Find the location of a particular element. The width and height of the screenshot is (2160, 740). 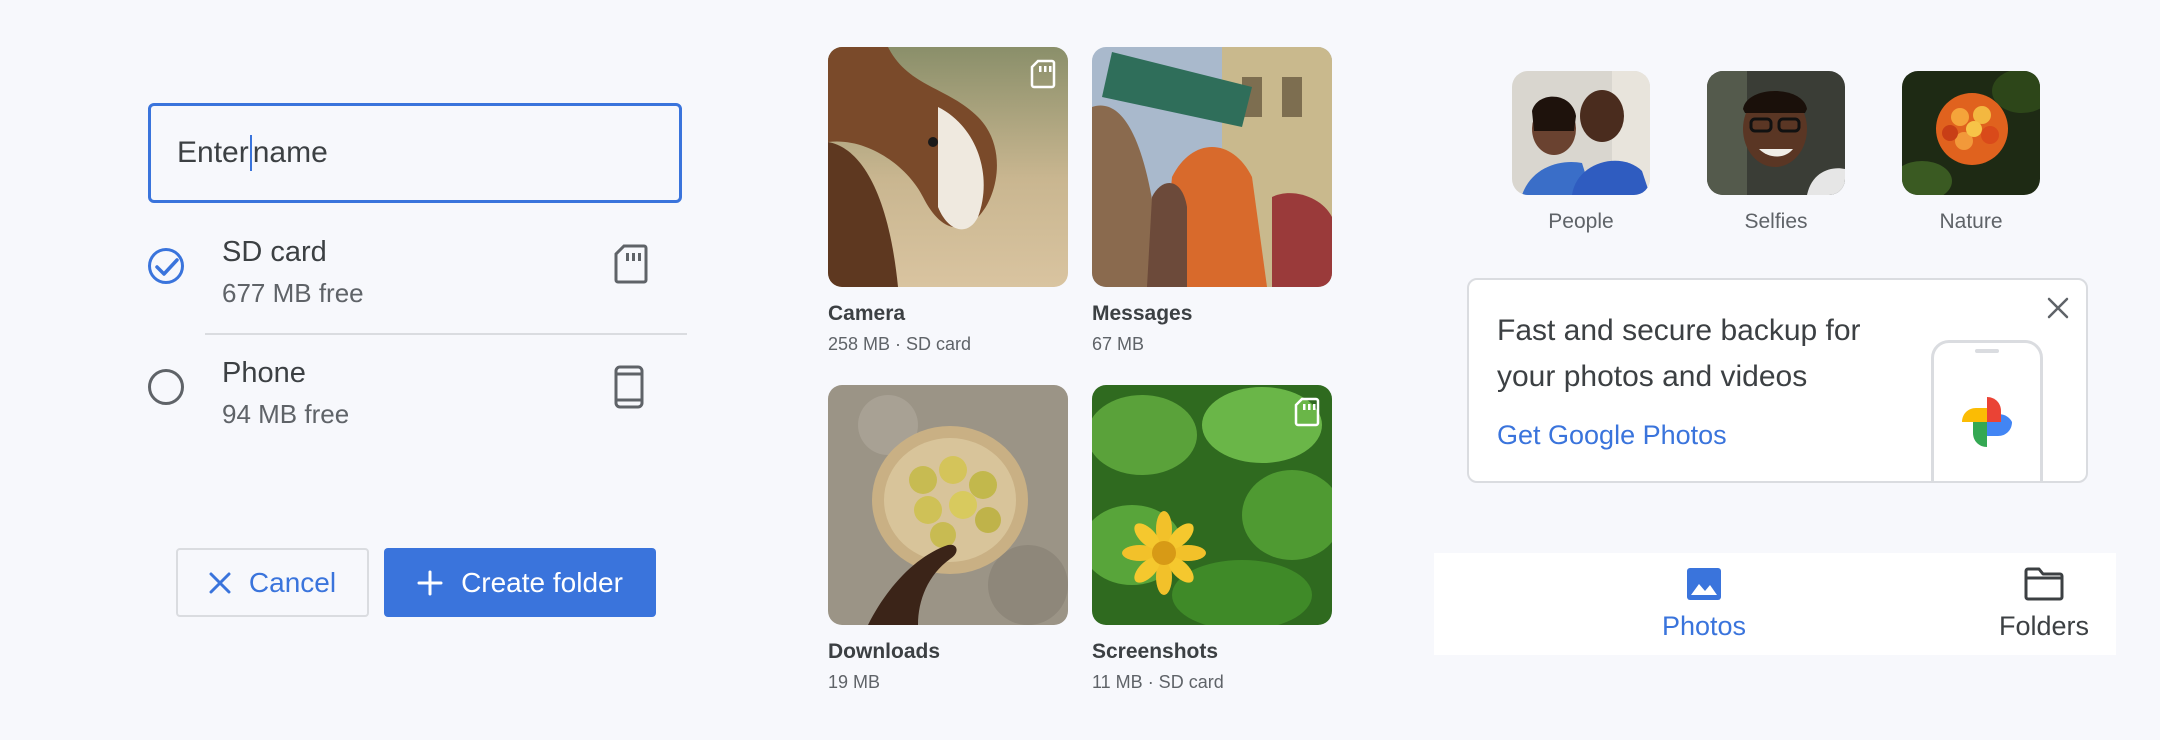

category-nature is located at coordinates (1971, 133).